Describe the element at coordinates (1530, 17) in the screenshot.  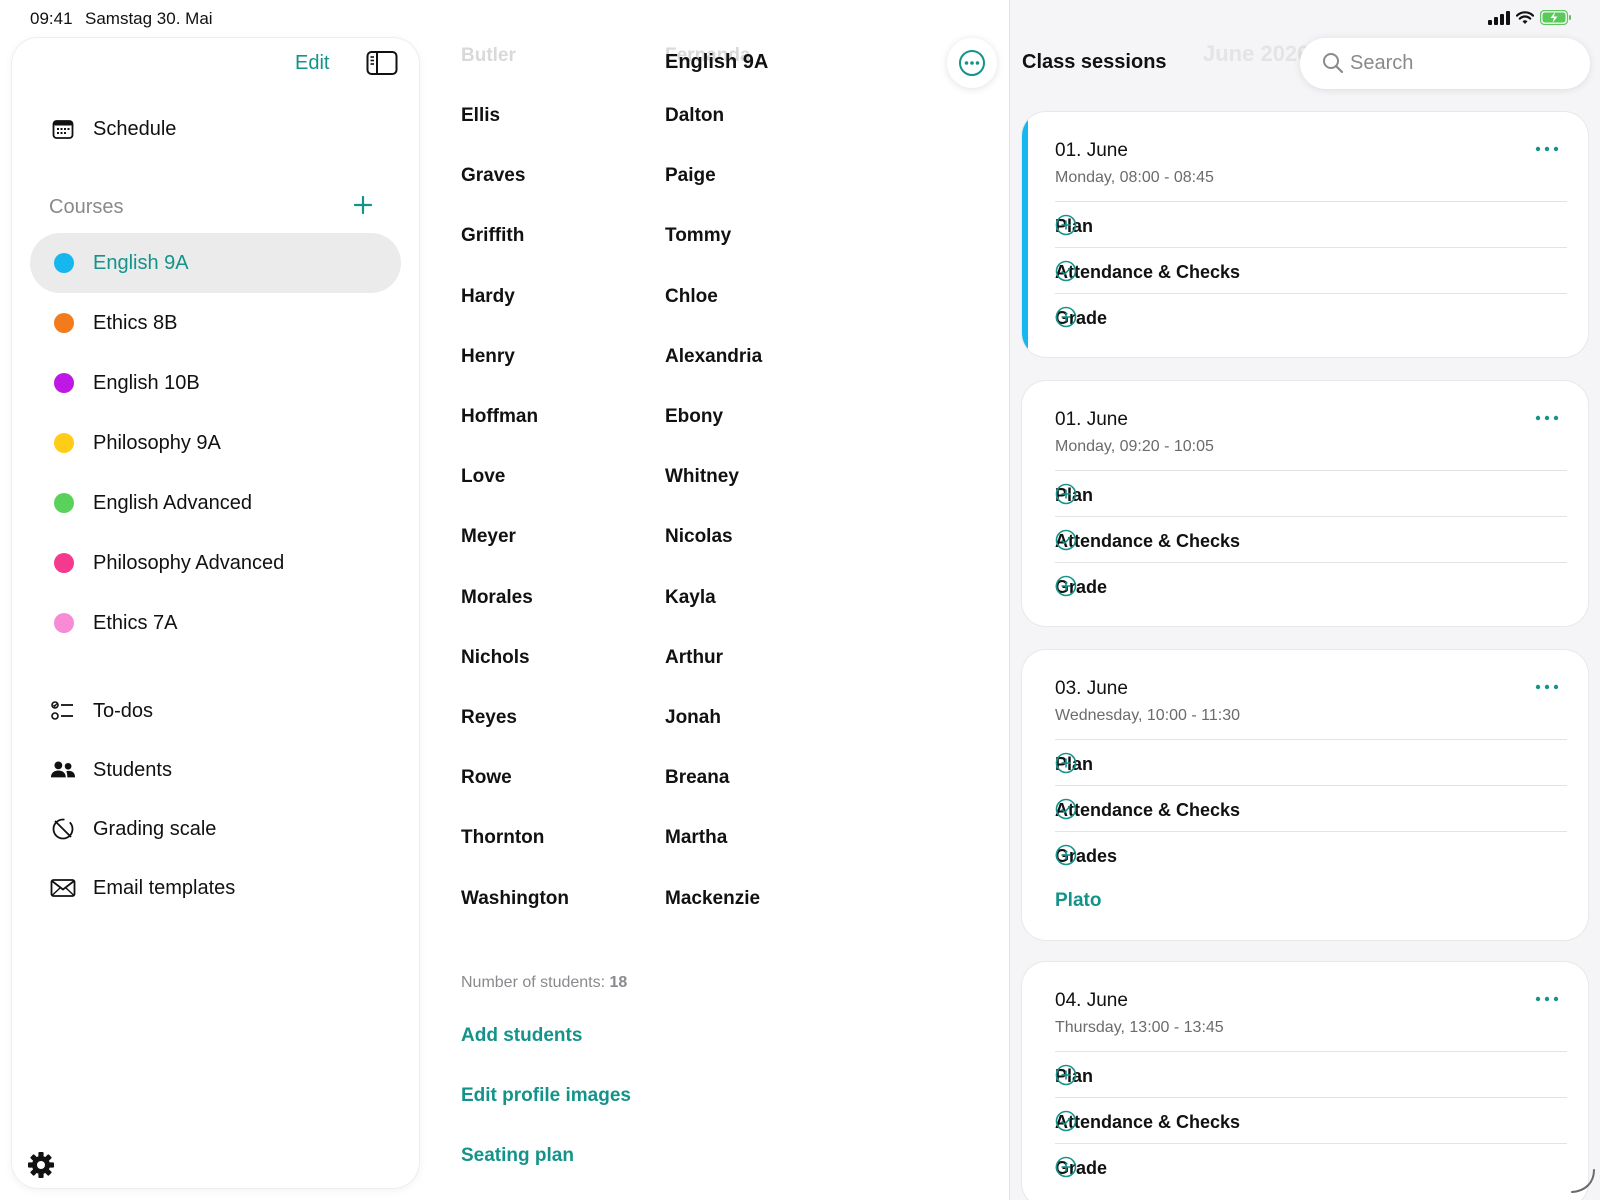
I see `status-icons` at that location.